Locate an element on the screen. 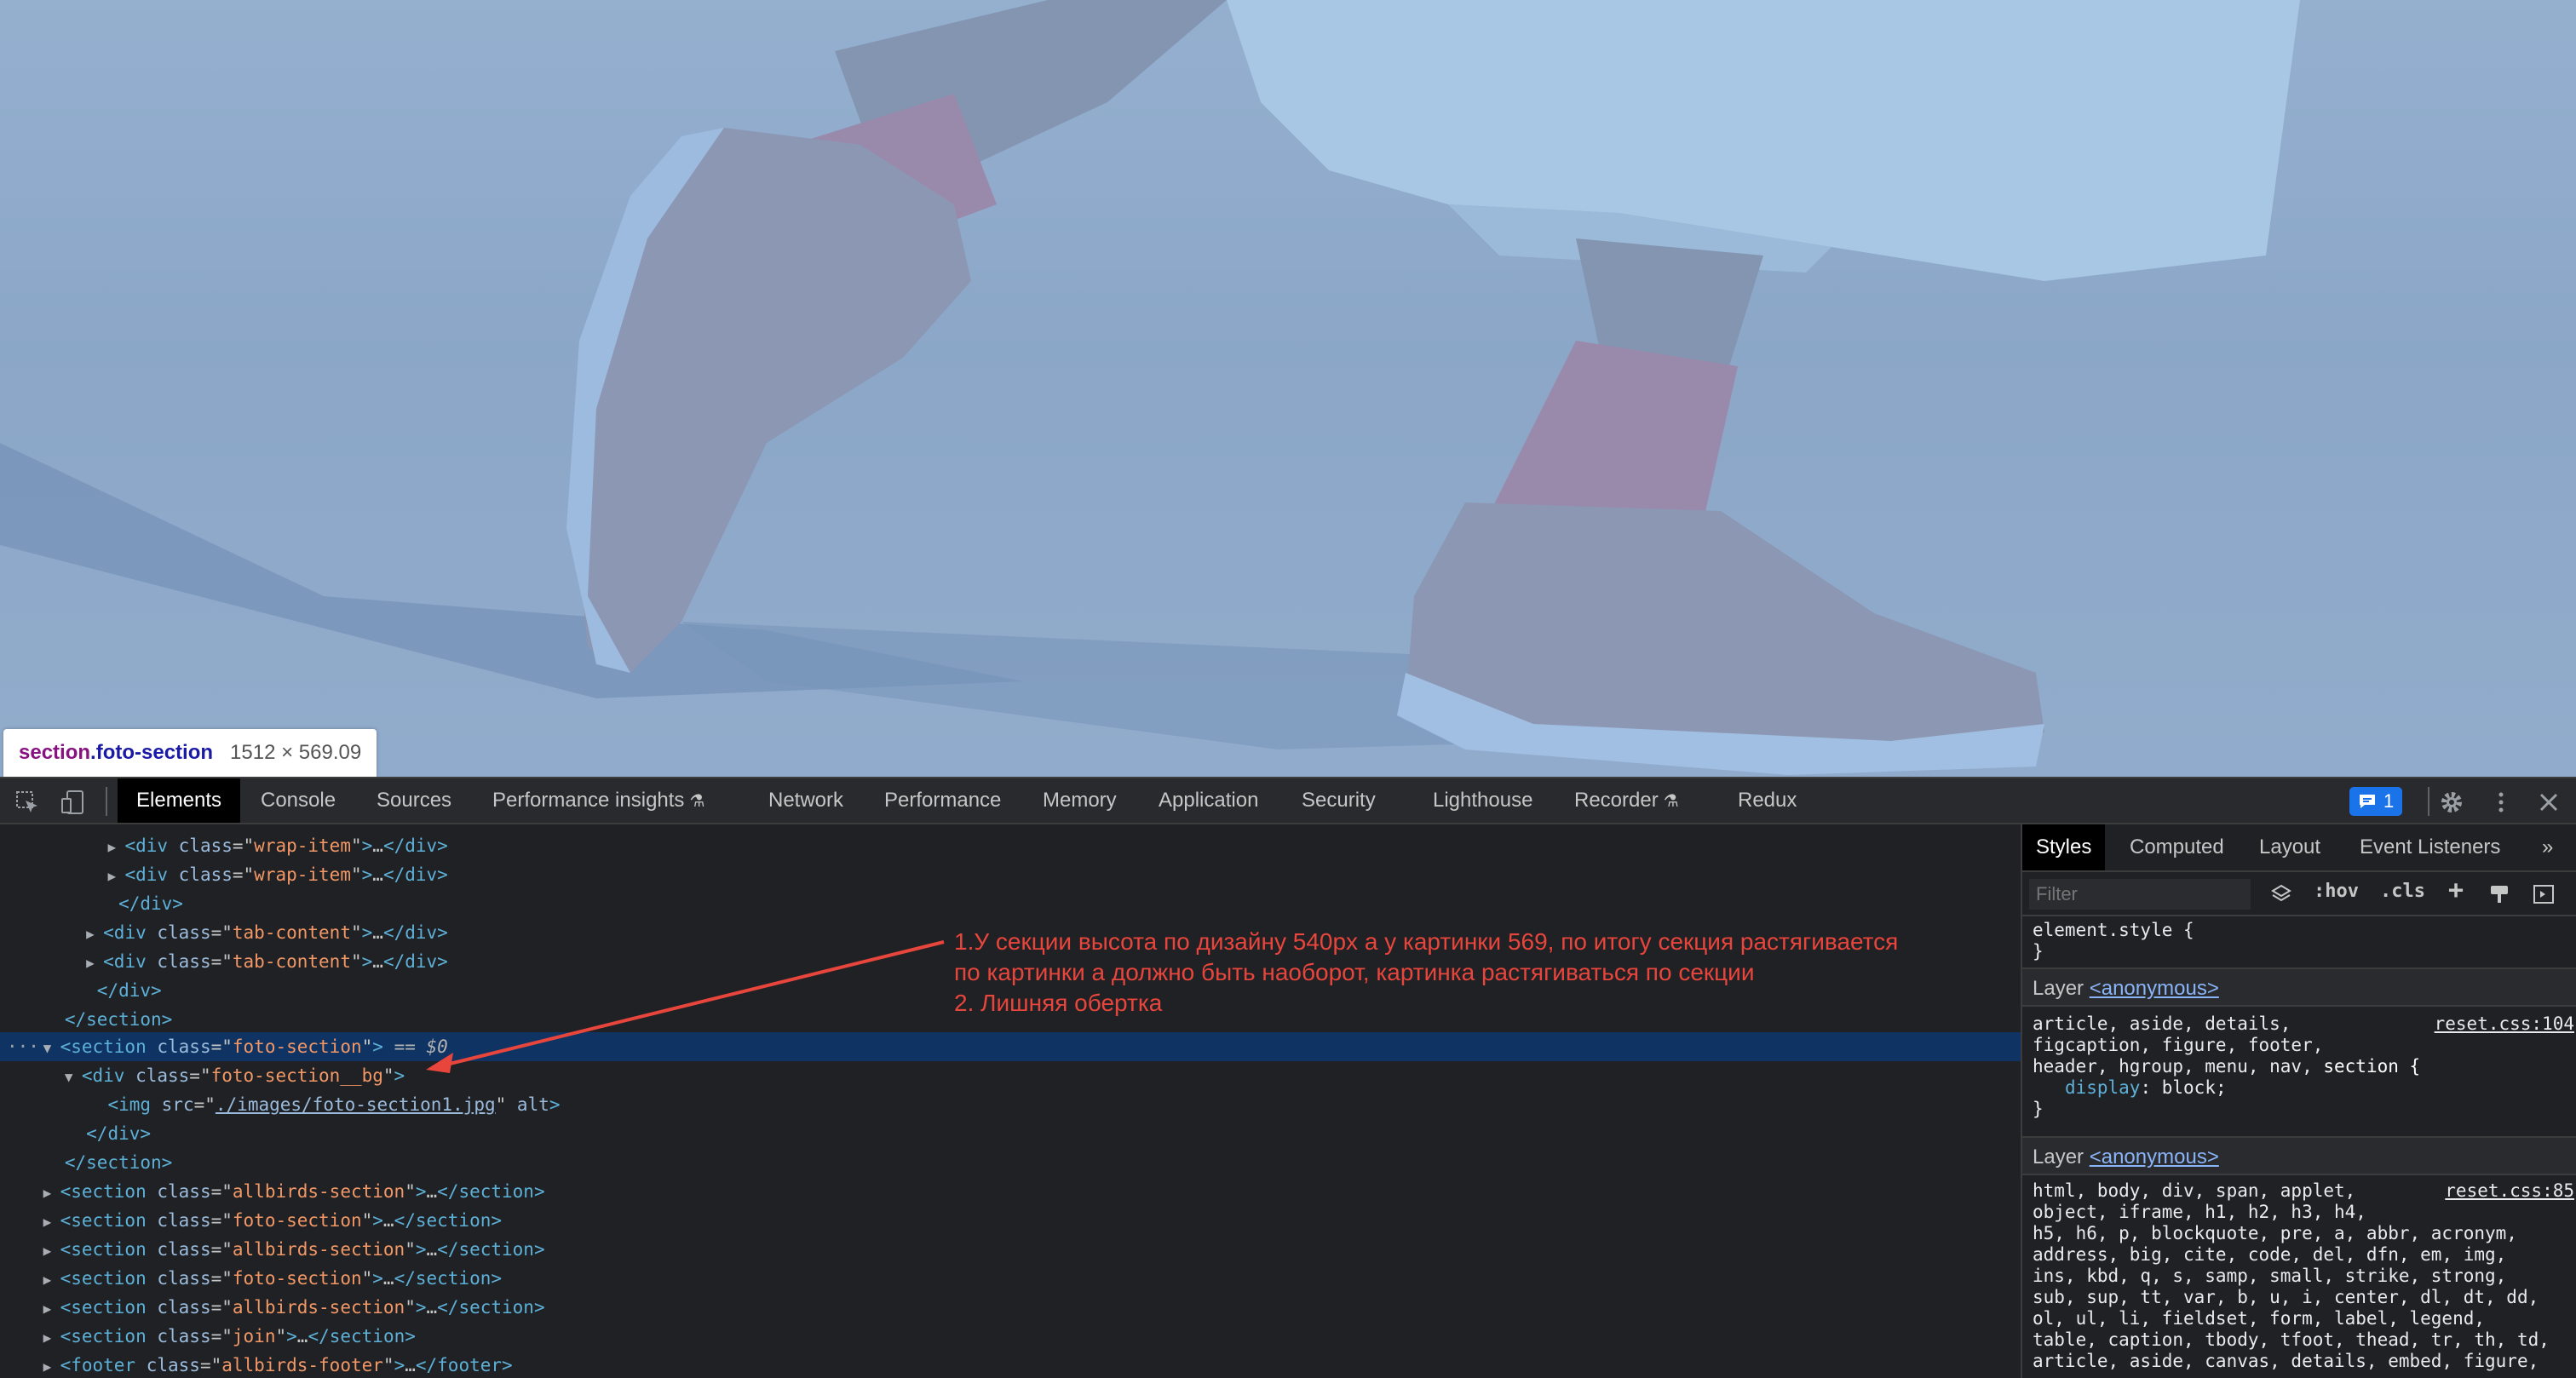 The image size is (2576, 1378). tab-console: Console is located at coordinates (298, 801).